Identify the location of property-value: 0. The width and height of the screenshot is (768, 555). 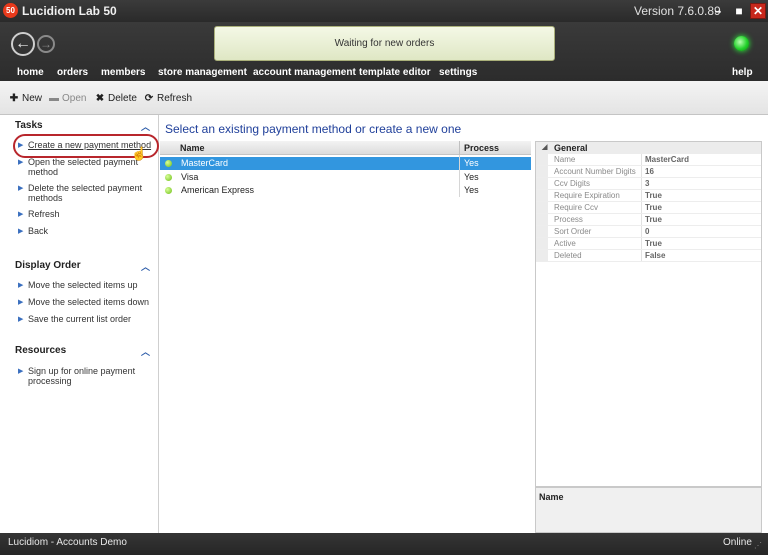
(647, 231).